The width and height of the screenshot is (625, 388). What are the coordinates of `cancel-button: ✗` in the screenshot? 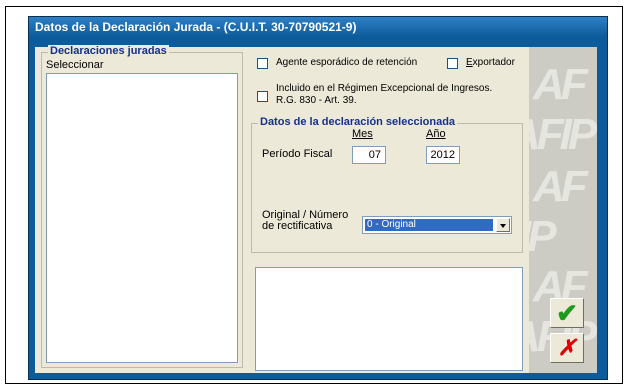 It's located at (567, 348).